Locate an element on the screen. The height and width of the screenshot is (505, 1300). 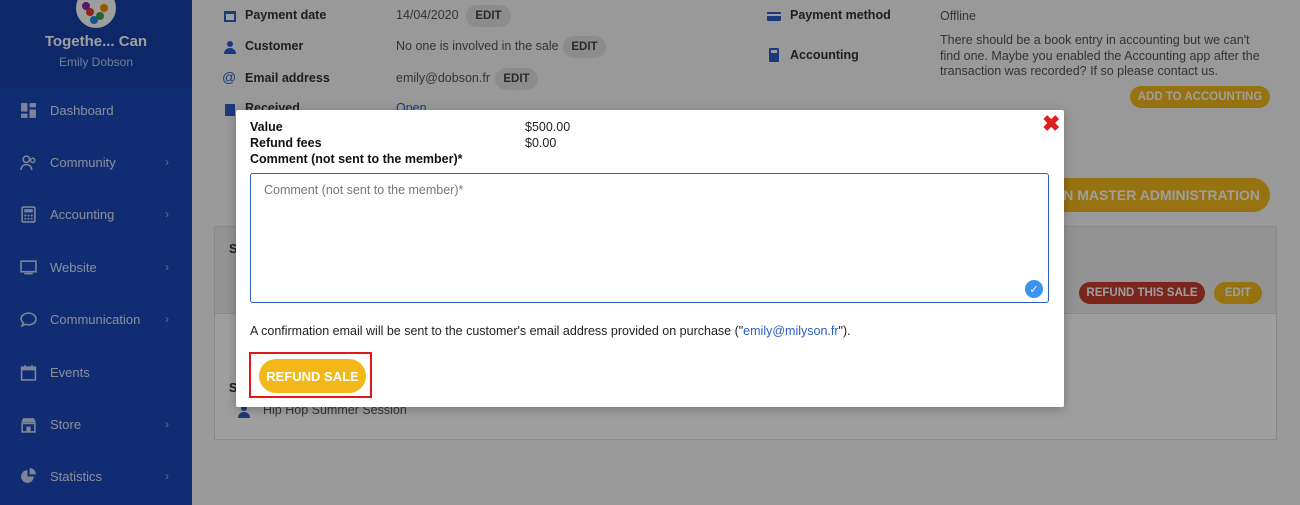
refund-fees-label: Refund fees is located at coordinates (286, 143).